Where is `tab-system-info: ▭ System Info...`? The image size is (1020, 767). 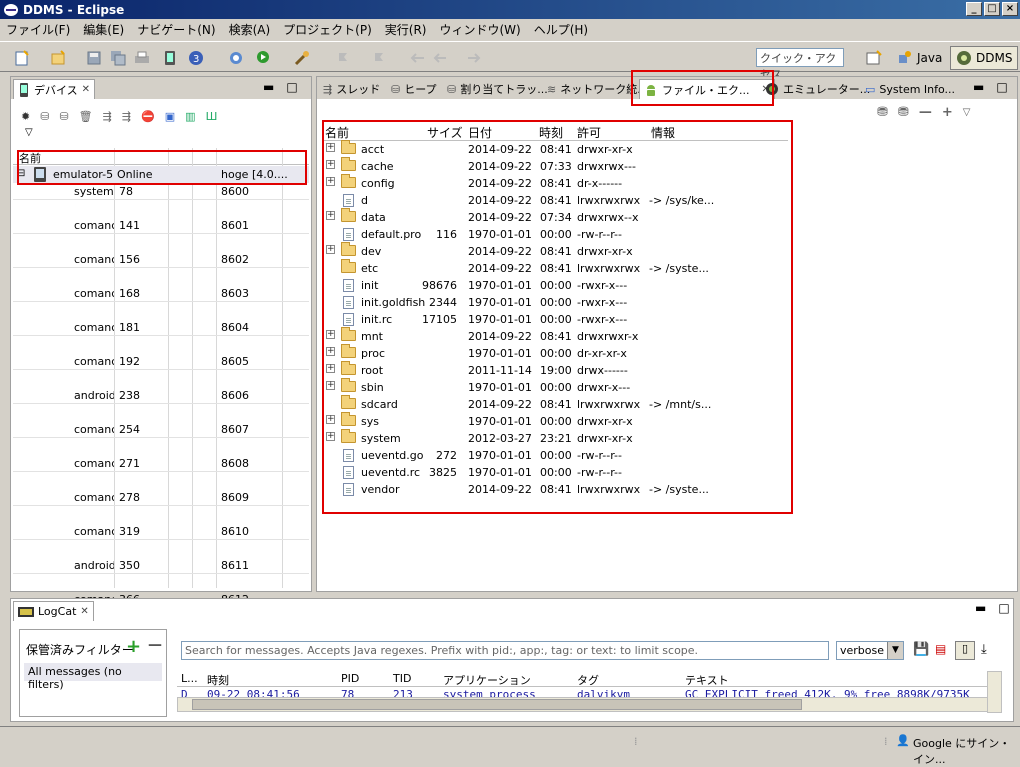
tab-system-info: ▭ System Info... is located at coordinates (910, 89).